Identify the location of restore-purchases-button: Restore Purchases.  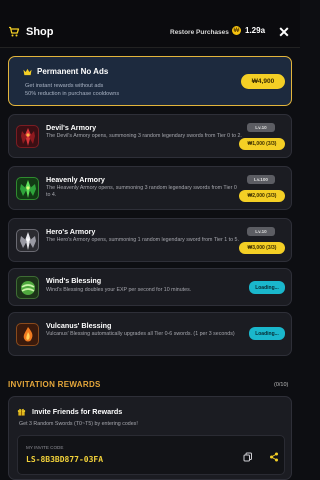
(199, 32).